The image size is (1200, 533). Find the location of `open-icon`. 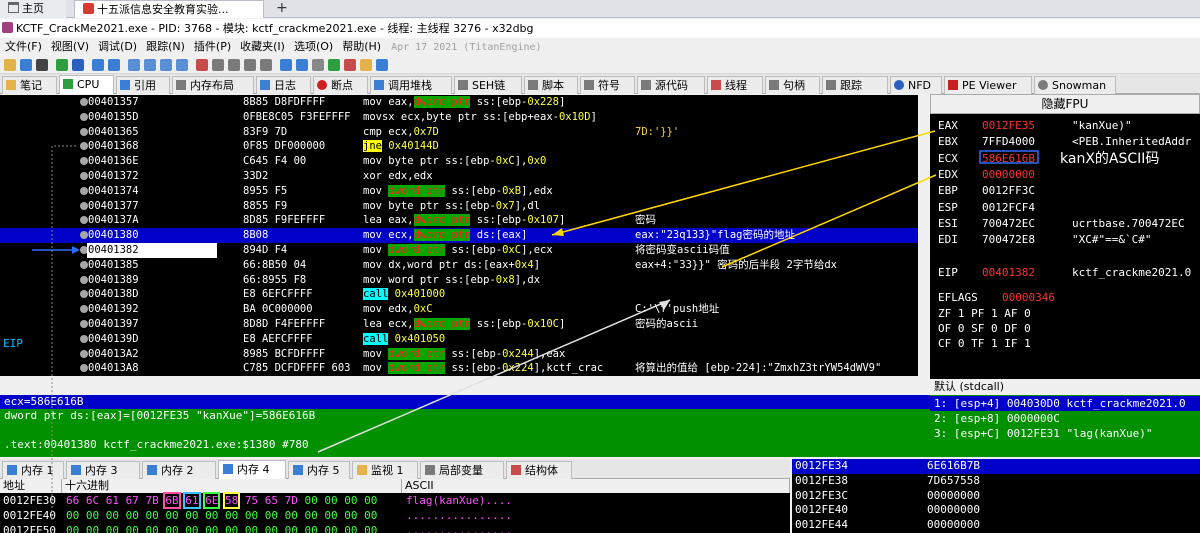

open-icon is located at coordinates (10, 65).